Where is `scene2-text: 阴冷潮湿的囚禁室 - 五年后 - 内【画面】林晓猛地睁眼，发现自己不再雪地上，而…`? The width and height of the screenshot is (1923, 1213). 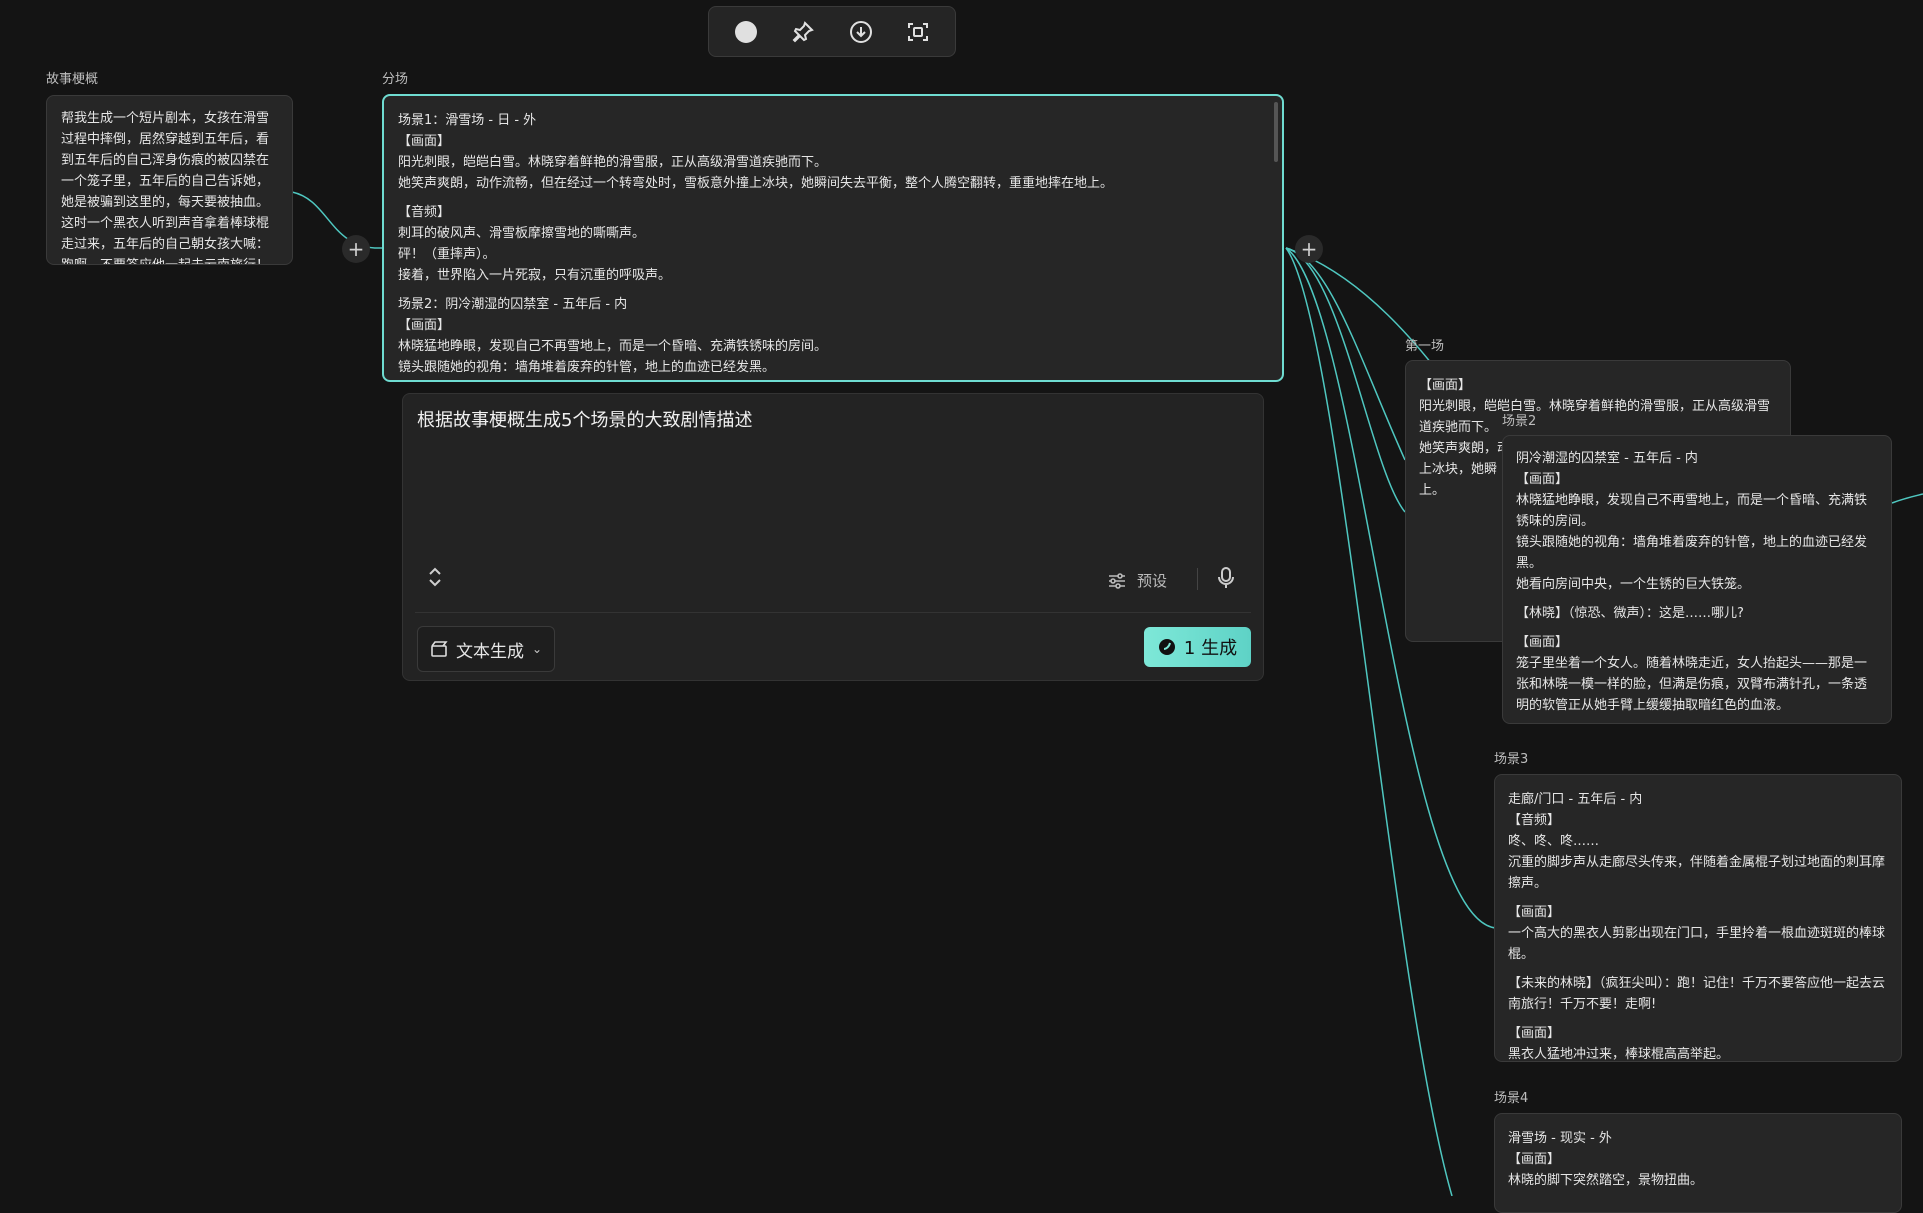 scene2-text: 阴冷潮湿的囚禁室 - 五年后 - 内【画面】林晓猛地睁眼，发现自己不再雪地上，而… is located at coordinates (1697, 582).